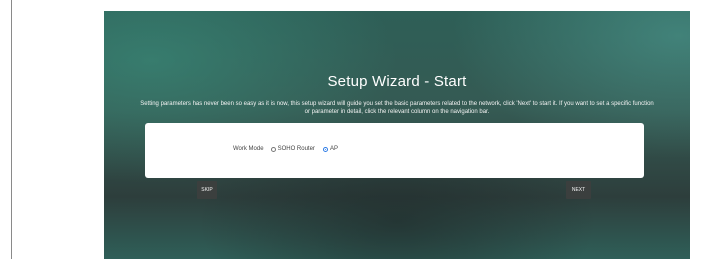 The width and height of the screenshot is (714, 259). Describe the element at coordinates (296, 149) in the screenshot. I see `soho-router-label: SOHO Router` at that location.